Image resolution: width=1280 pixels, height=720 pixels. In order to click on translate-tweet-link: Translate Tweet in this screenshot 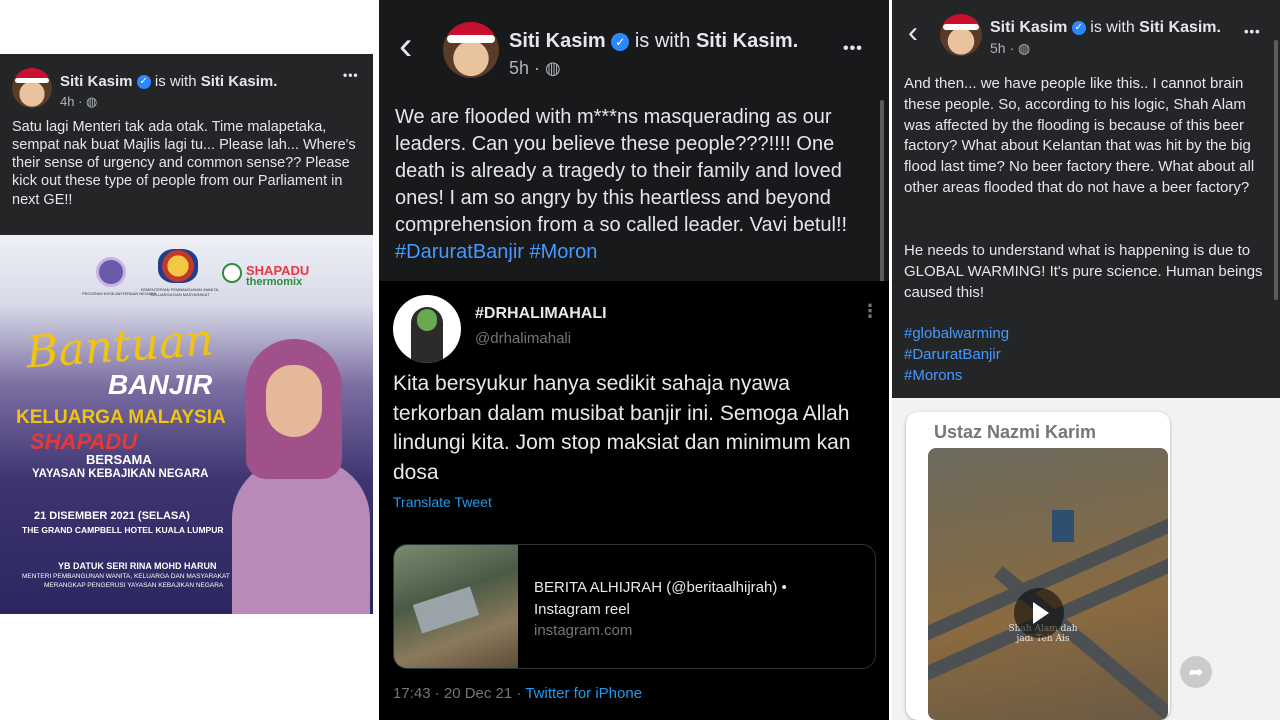, I will do `click(442, 502)`.